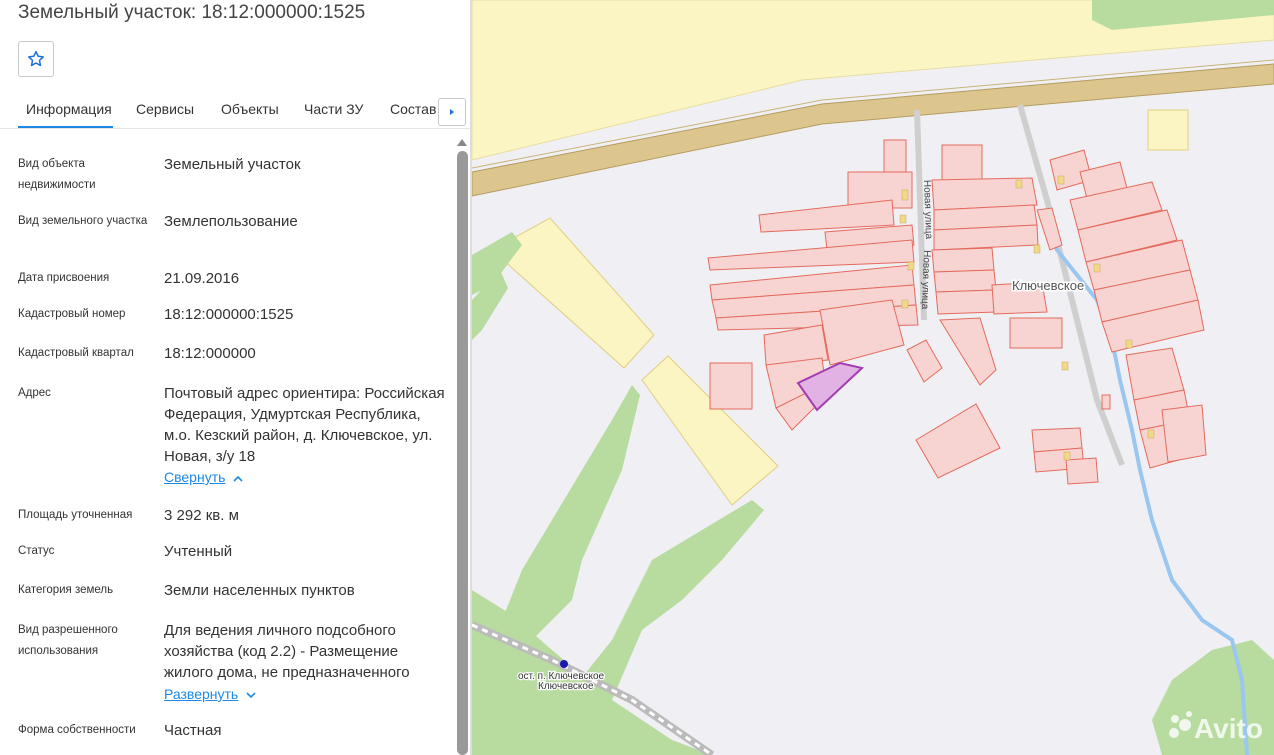  I want to click on scrollbar-thumb, so click(462, 453).